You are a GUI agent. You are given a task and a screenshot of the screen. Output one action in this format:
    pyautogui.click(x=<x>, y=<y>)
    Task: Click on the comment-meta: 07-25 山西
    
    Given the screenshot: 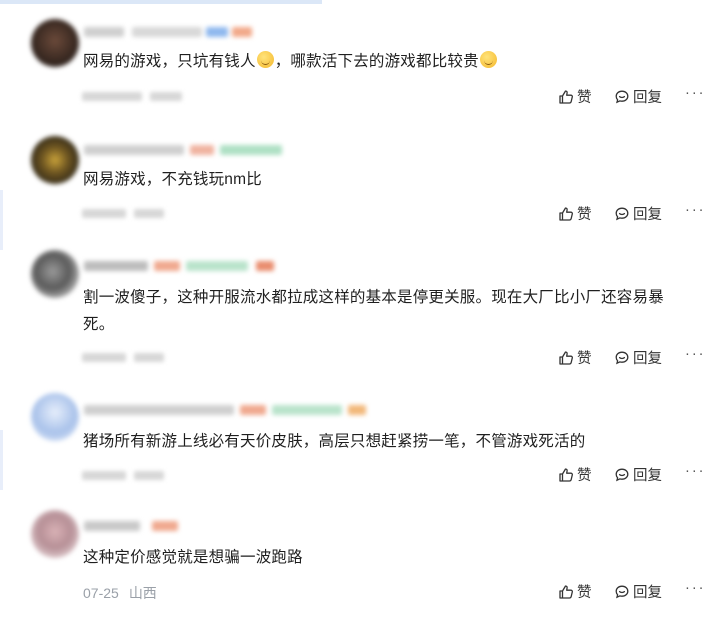 What is the action you would take?
    pyautogui.click(x=125, y=593)
    